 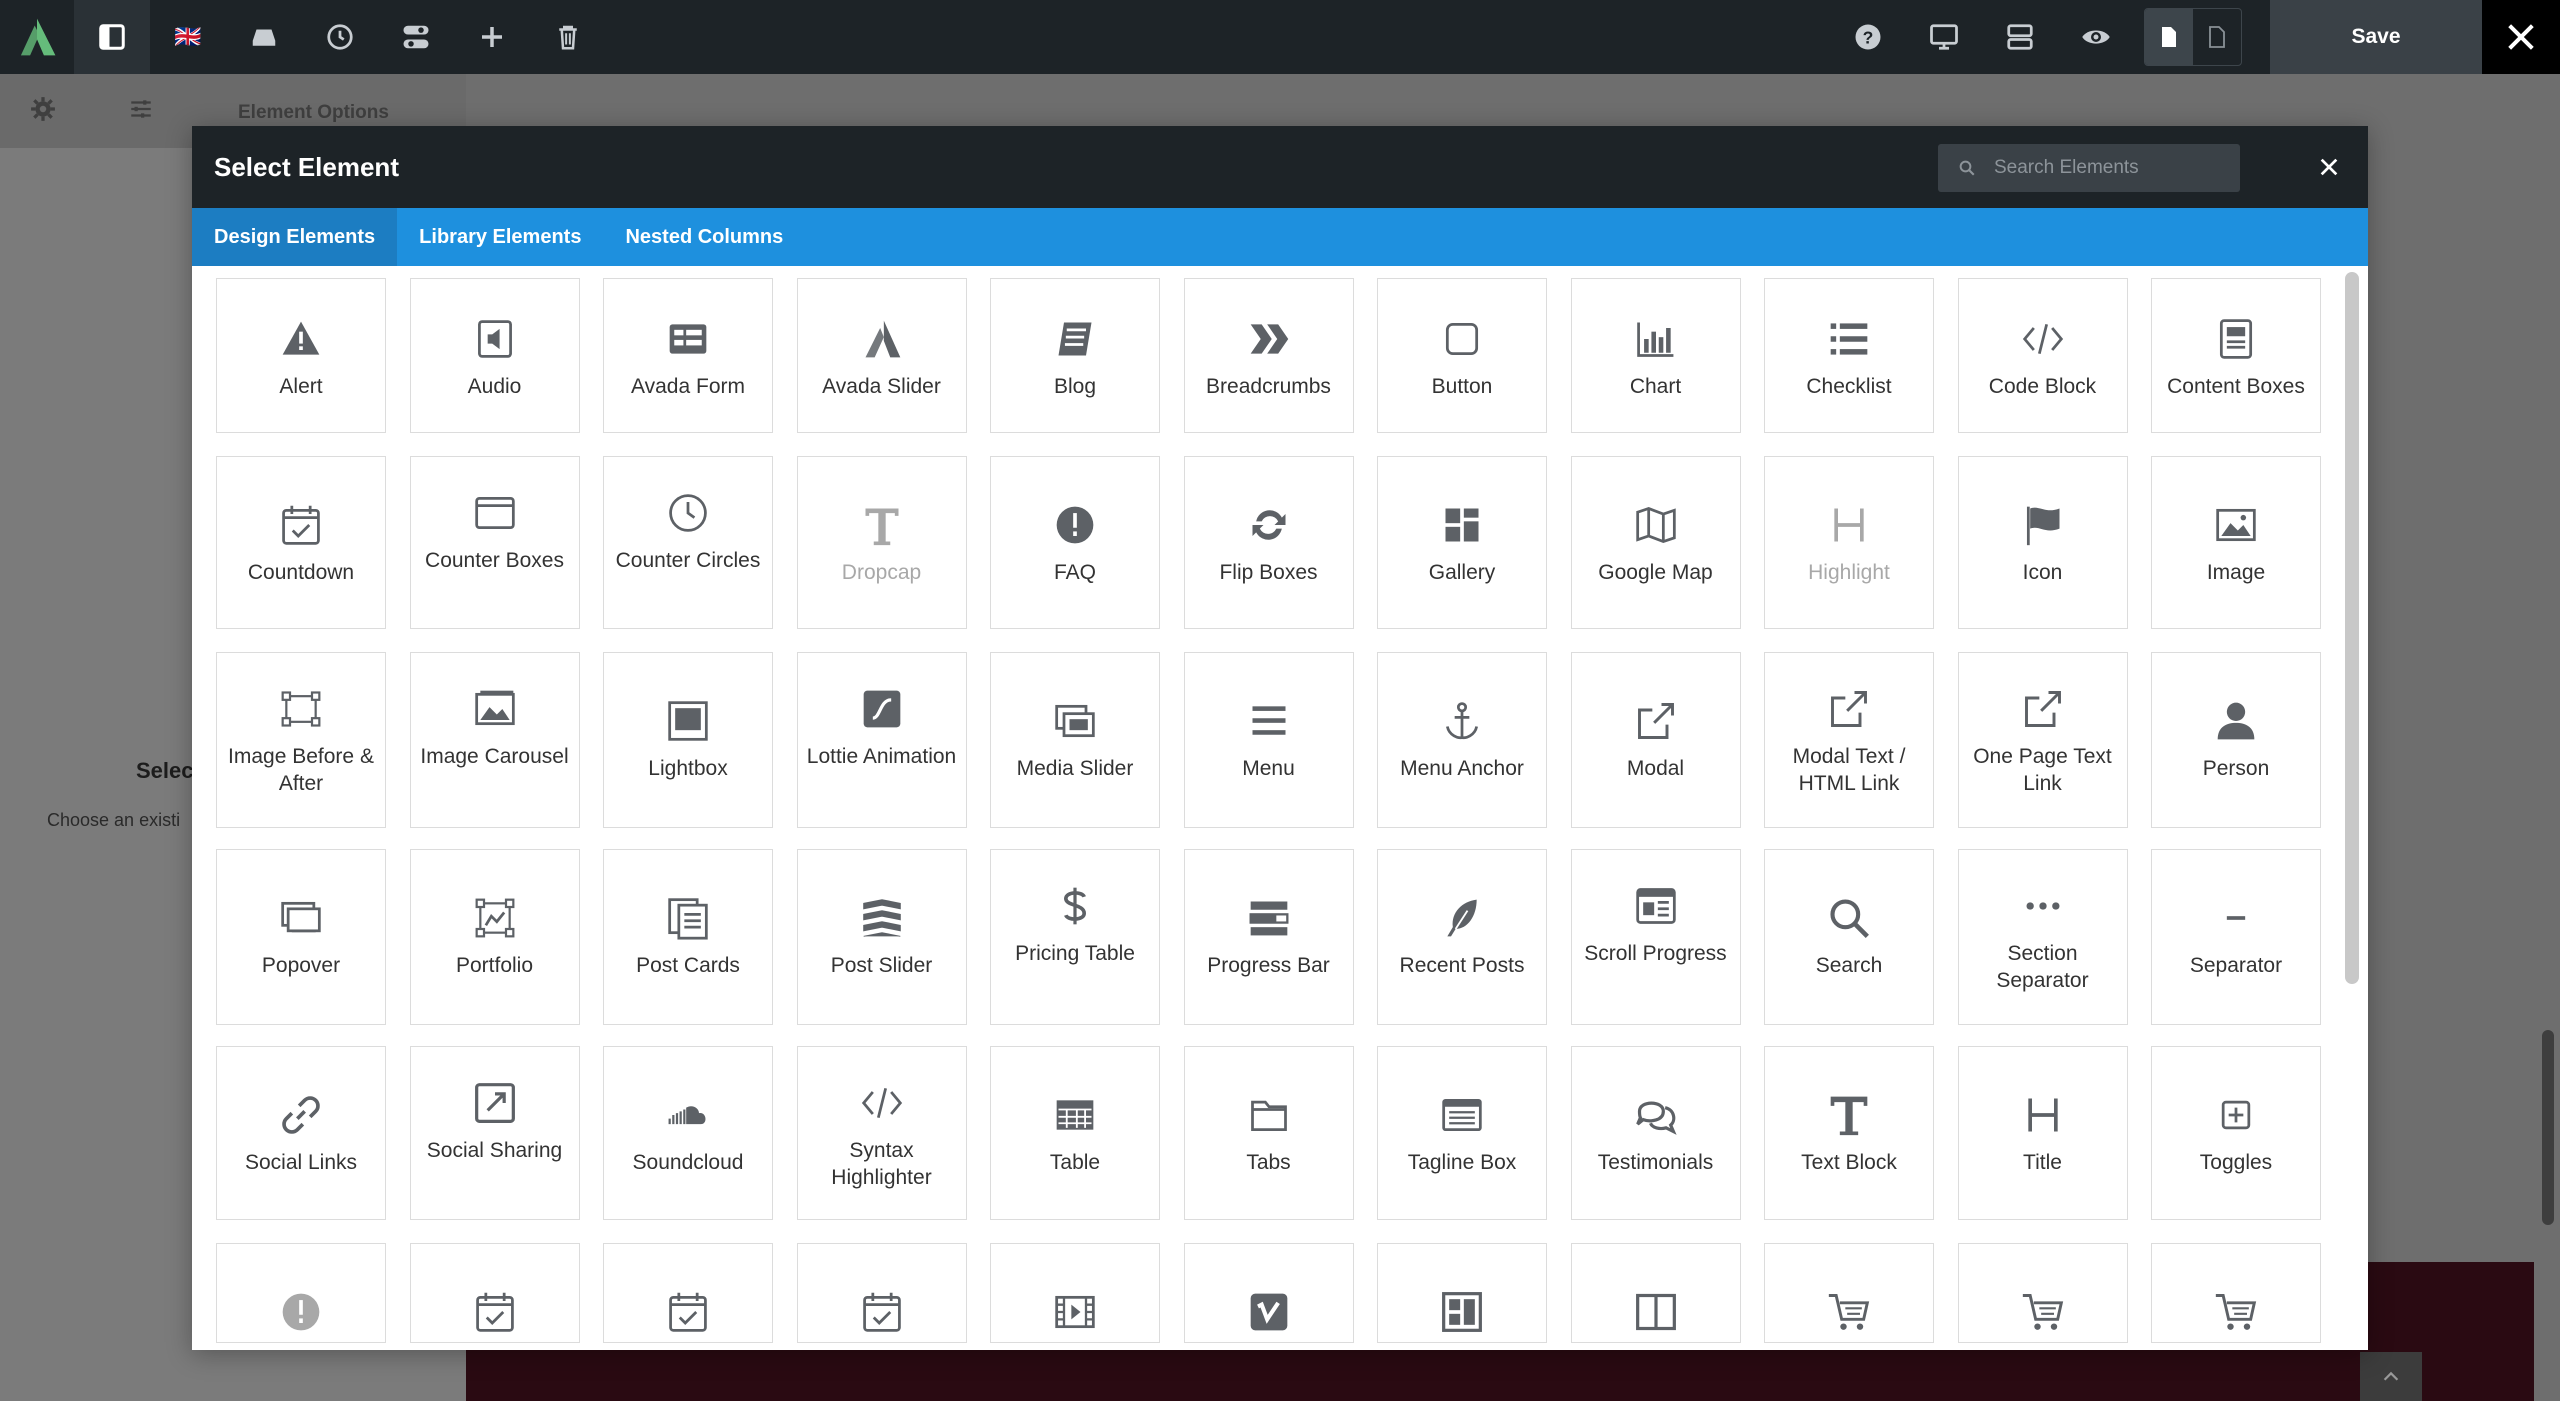 I want to click on element-item: Search, so click(x=1849, y=937).